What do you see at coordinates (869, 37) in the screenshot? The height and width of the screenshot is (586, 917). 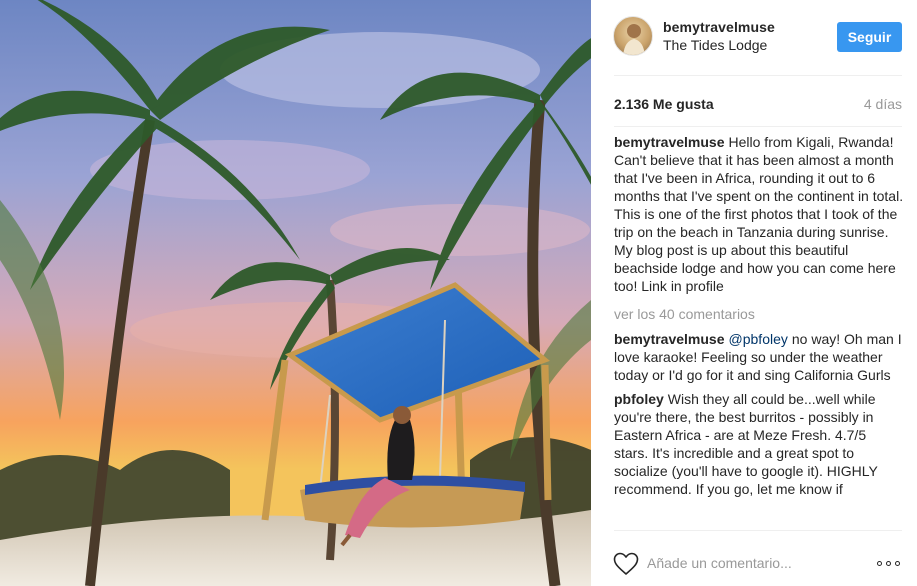 I see `follow-button: Seguir` at bounding box center [869, 37].